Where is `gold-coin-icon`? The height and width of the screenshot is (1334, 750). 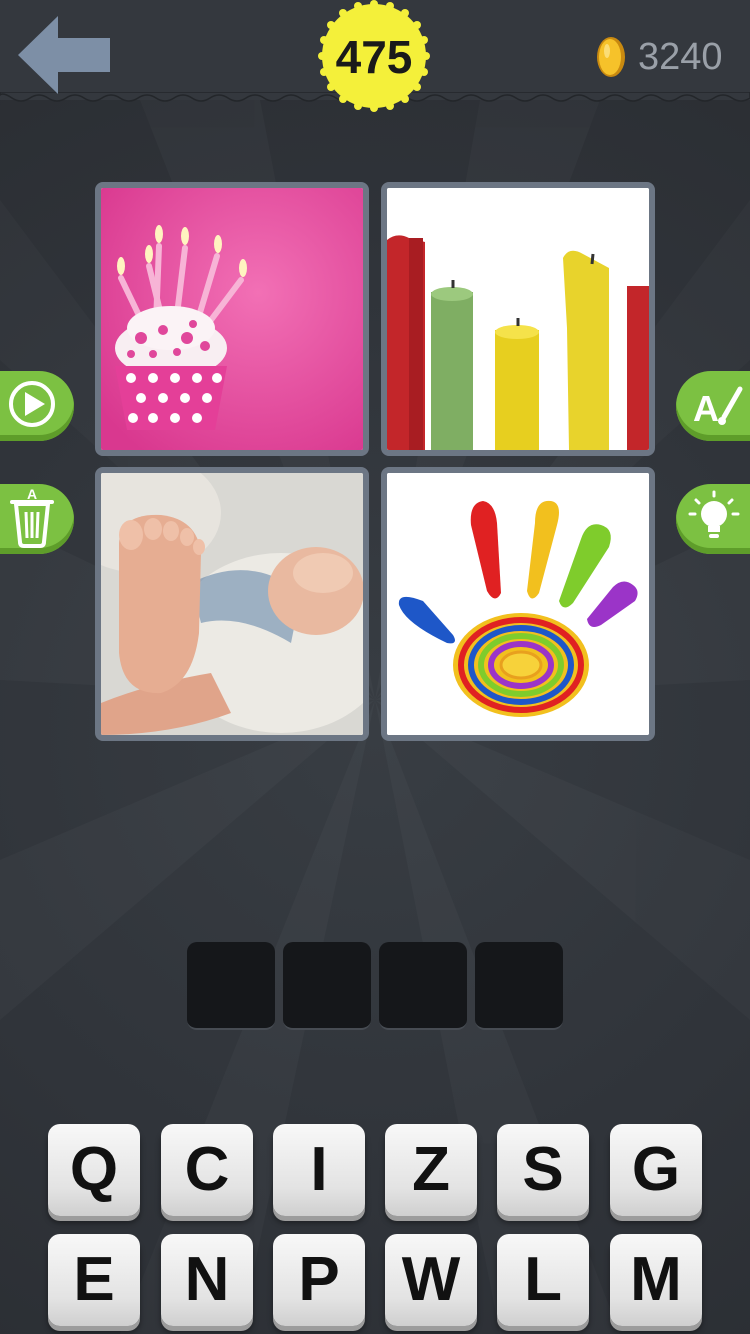
gold-coin-icon is located at coordinates (611, 57).